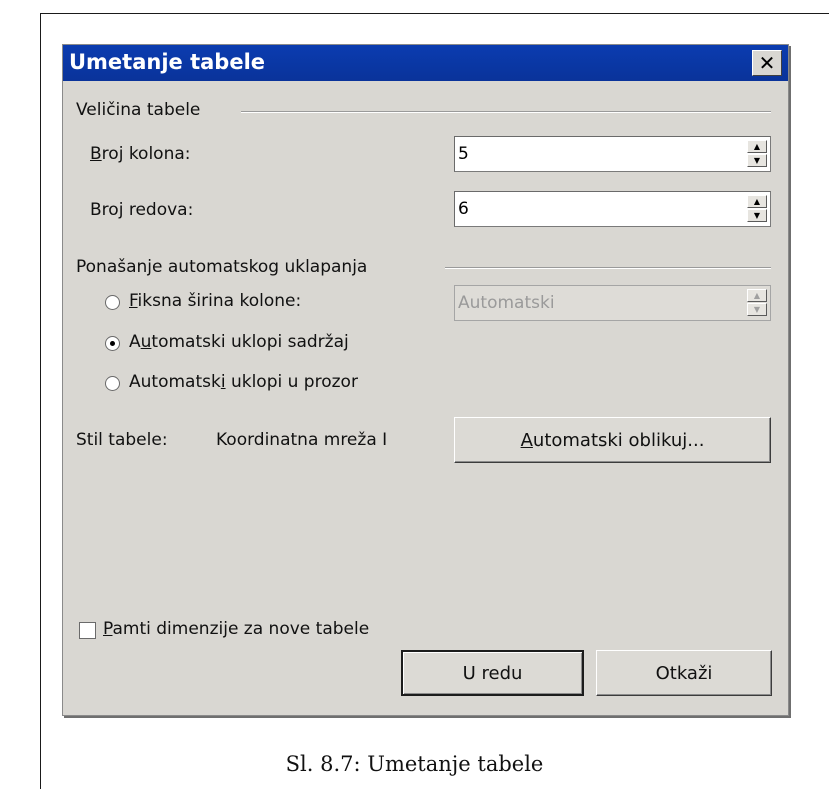  What do you see at coordinates (302, 440) in the screenshot?
I see `table-style-value: Koordinatna mreža I` at bounding box center [302, 440].